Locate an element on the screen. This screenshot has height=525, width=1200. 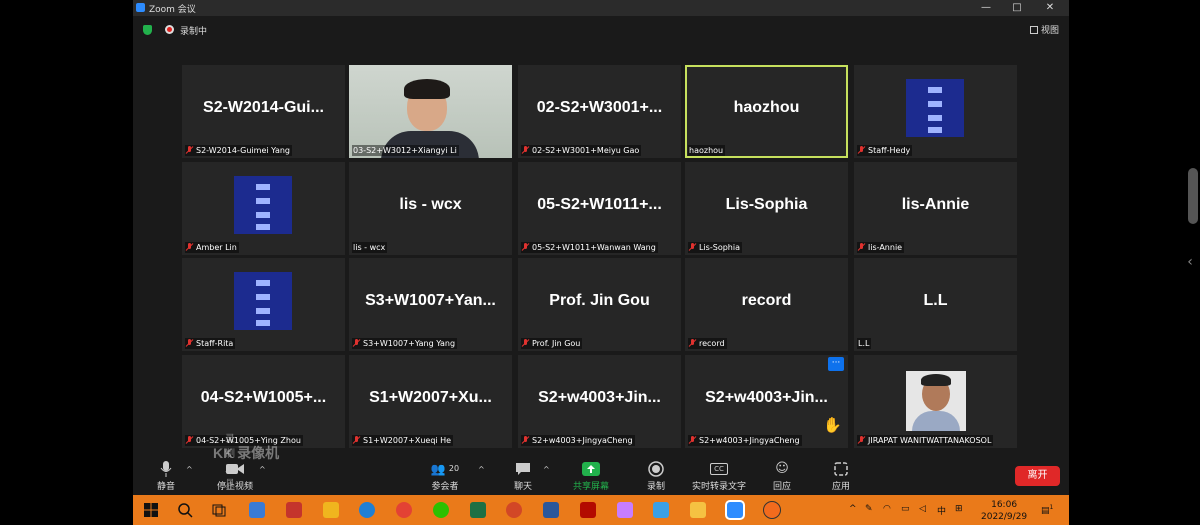
share-screen-button: 共享屏幕 is located at coordinates (591, 476).